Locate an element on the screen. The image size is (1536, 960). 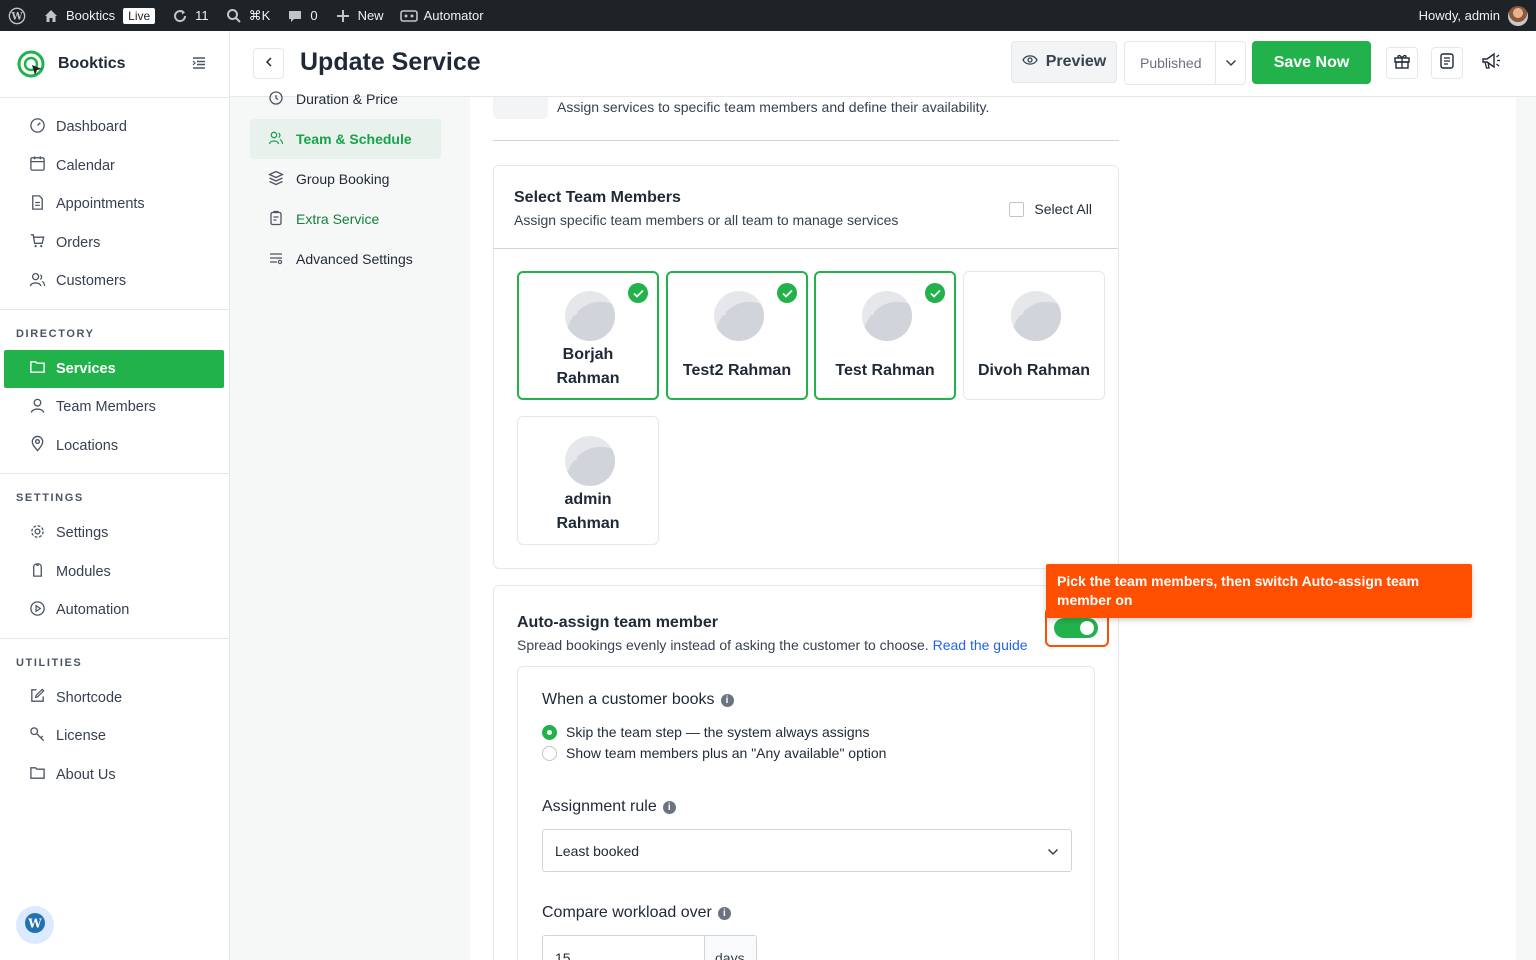
nav-item-dashboard: Dashboard is located at coordinates (114, 127).